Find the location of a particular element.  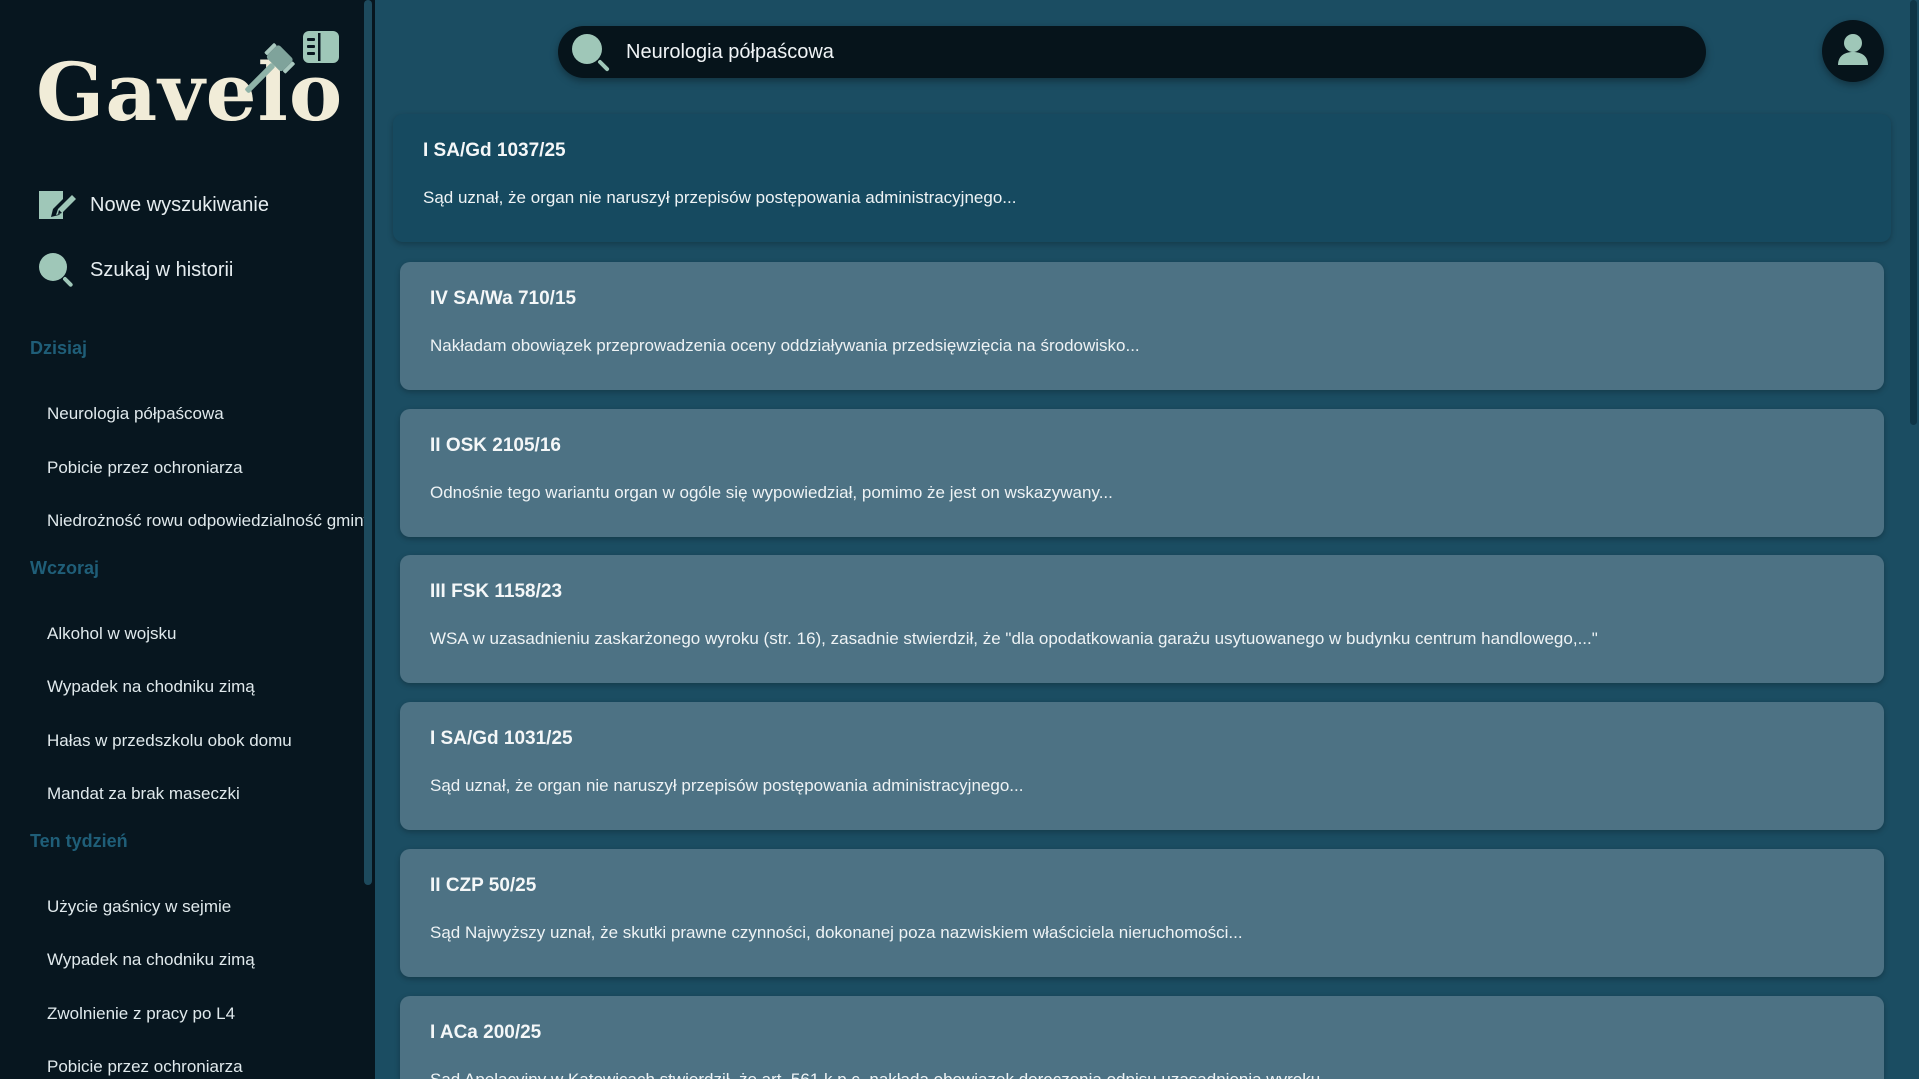

search-bar is located at coordinates (1132, 52).